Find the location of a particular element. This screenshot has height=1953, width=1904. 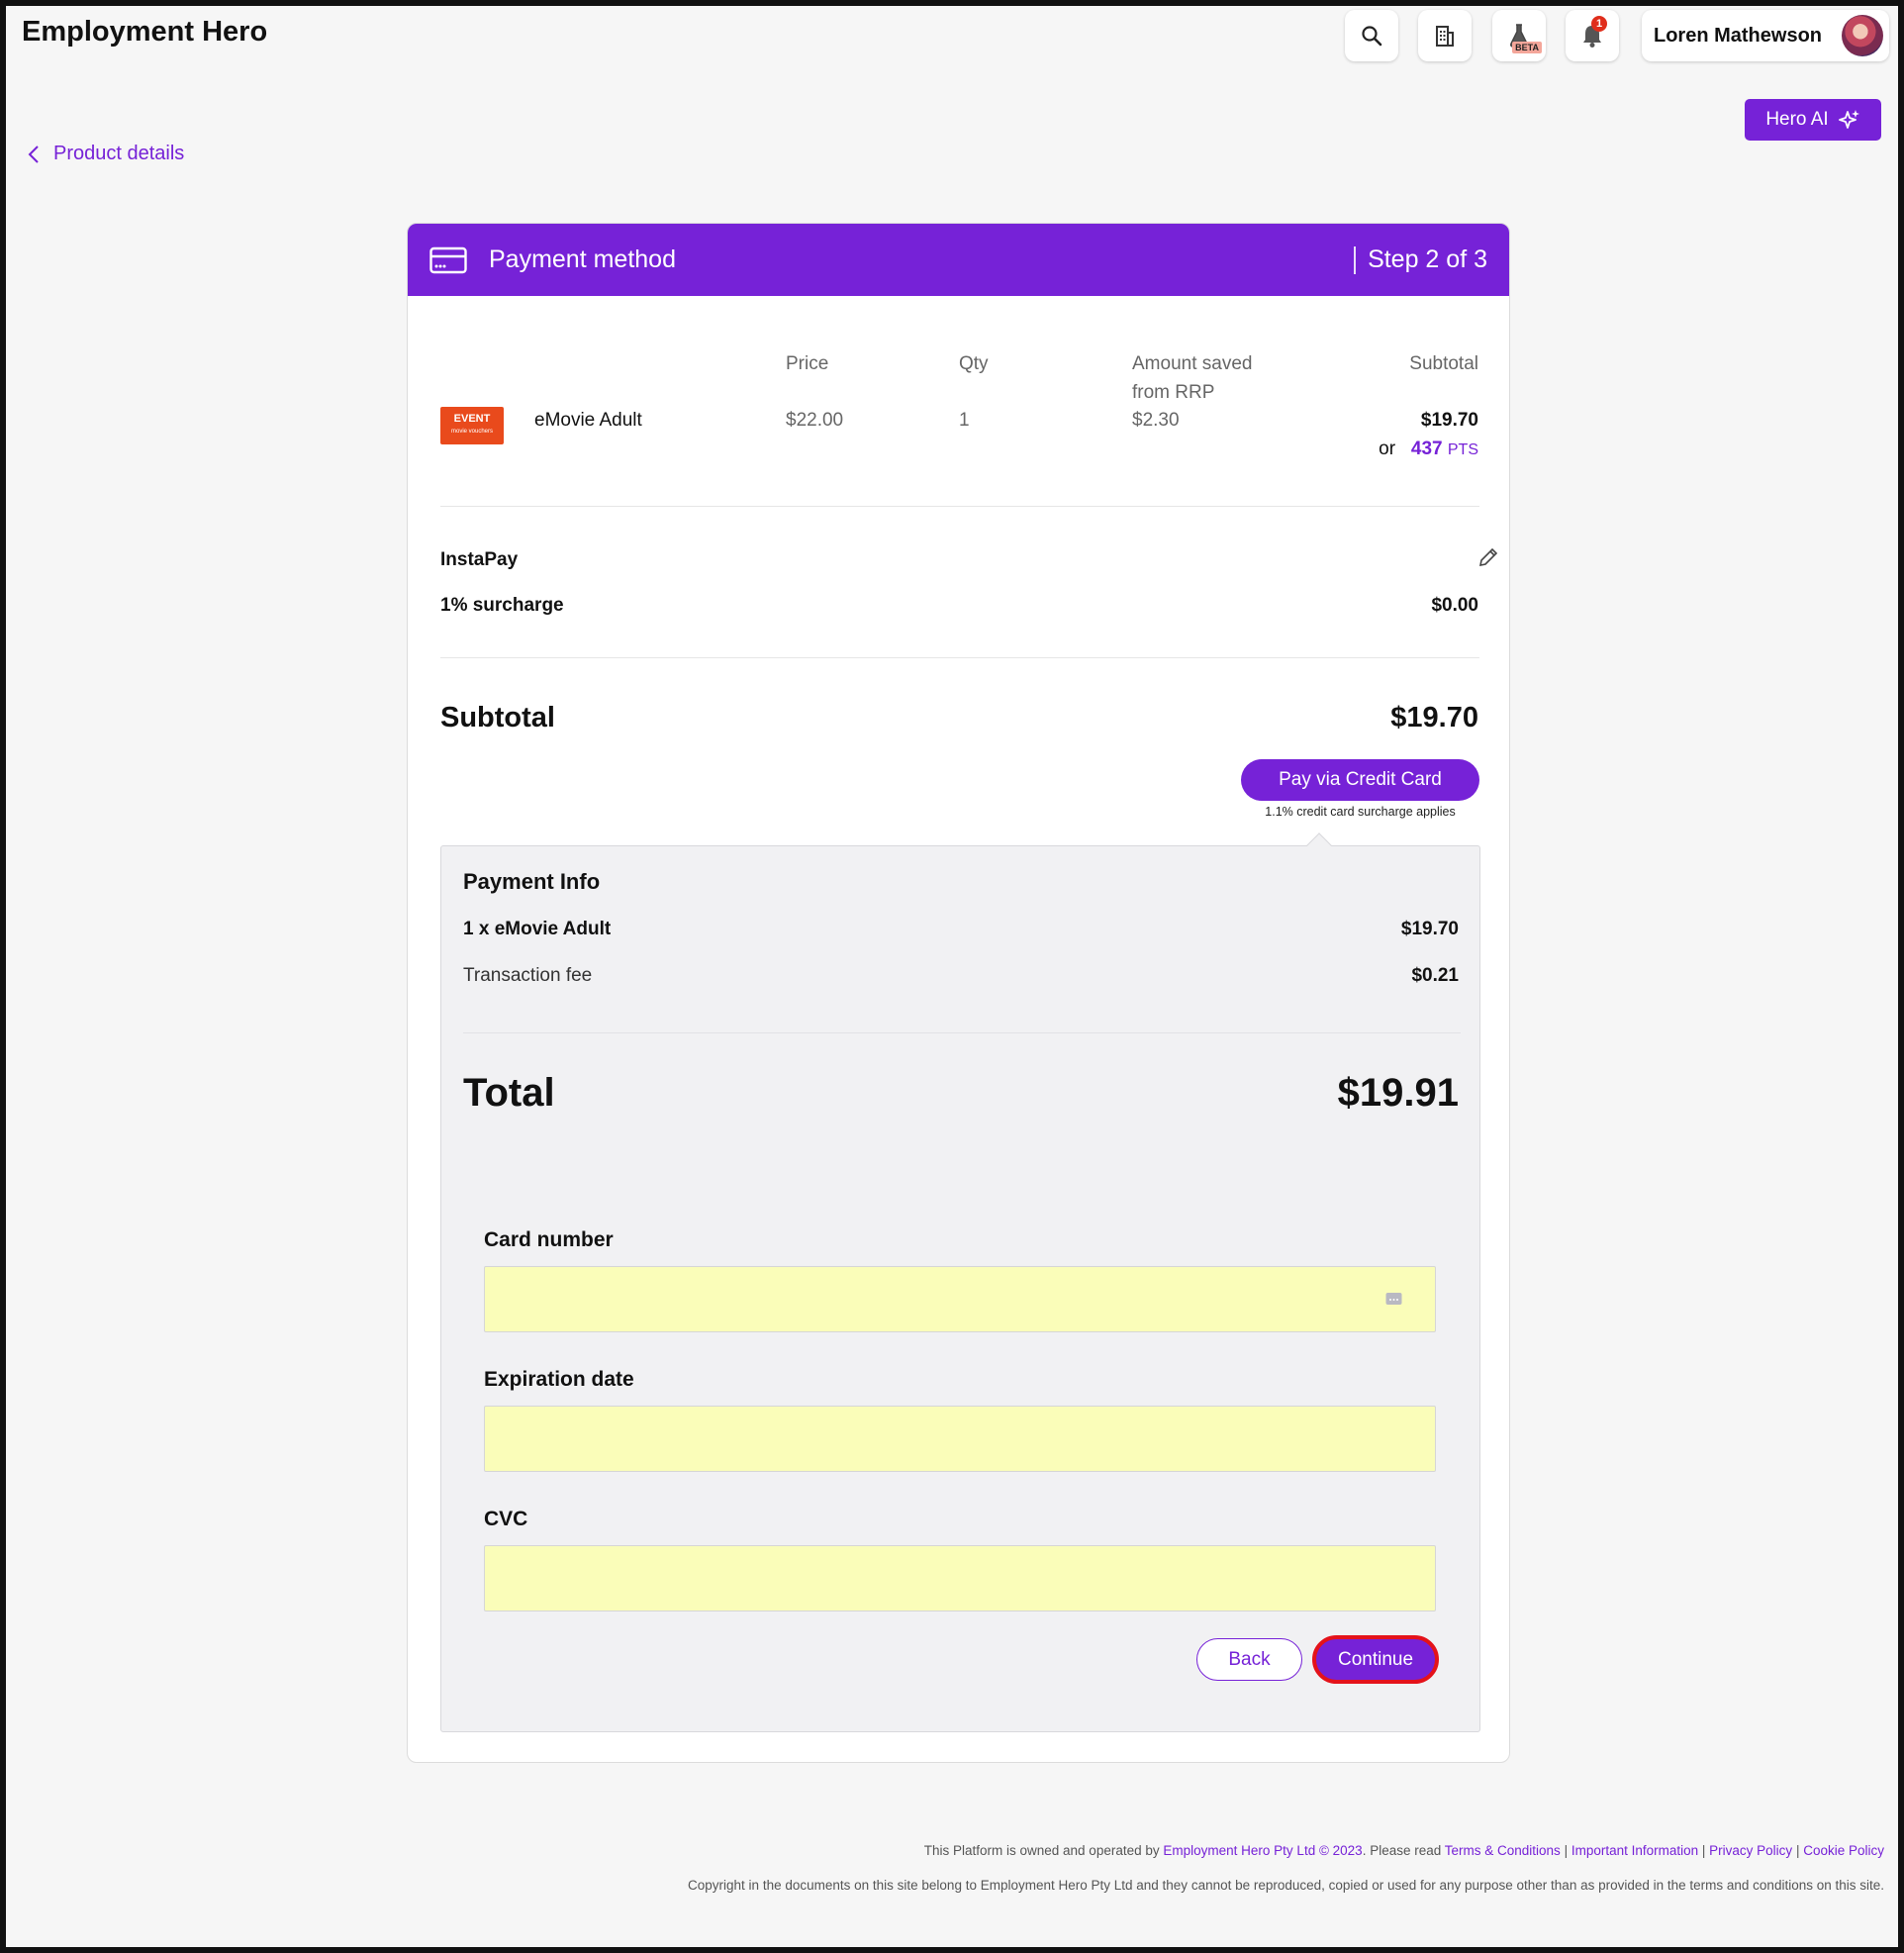

product-subtotal: $19.70 is located at coordinates (1449, 420).